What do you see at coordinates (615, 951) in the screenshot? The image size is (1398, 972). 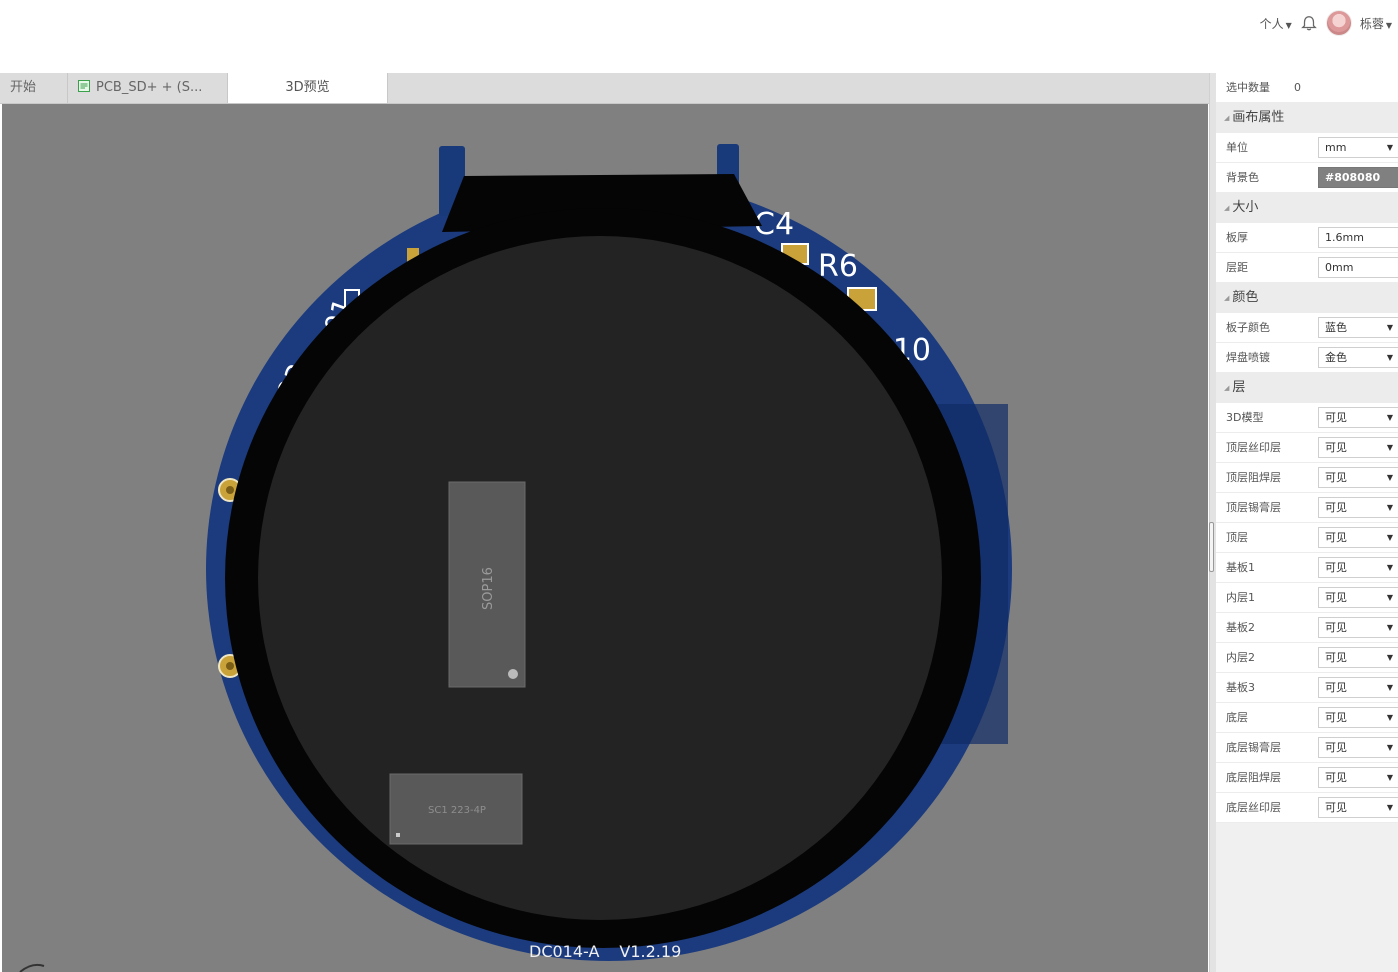 I see `board-footer-label: DC014-A V1.2.19` at bounding box center [615, 951].